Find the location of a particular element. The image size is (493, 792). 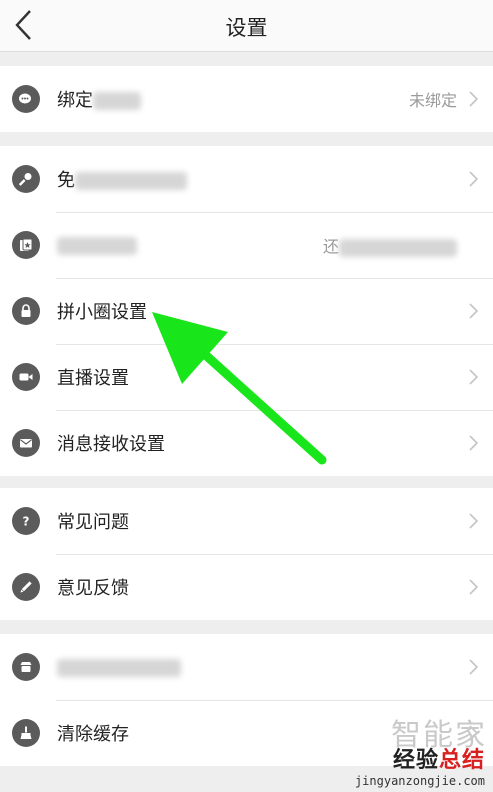

row-value: 还 is located at coordinates (330, 246).